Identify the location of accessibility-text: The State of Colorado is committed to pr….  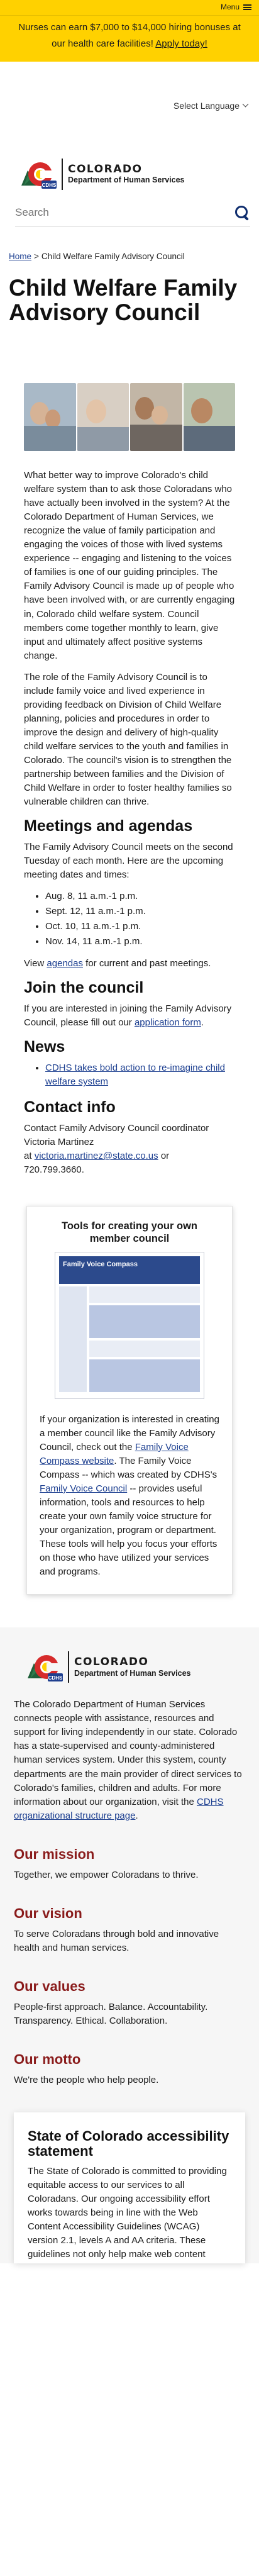
(128, 2214).